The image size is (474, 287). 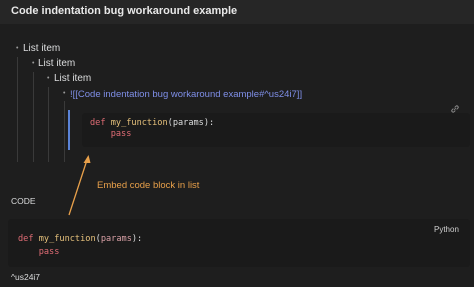 I want to click on code-function: my_function, so click(x=67, y=239).